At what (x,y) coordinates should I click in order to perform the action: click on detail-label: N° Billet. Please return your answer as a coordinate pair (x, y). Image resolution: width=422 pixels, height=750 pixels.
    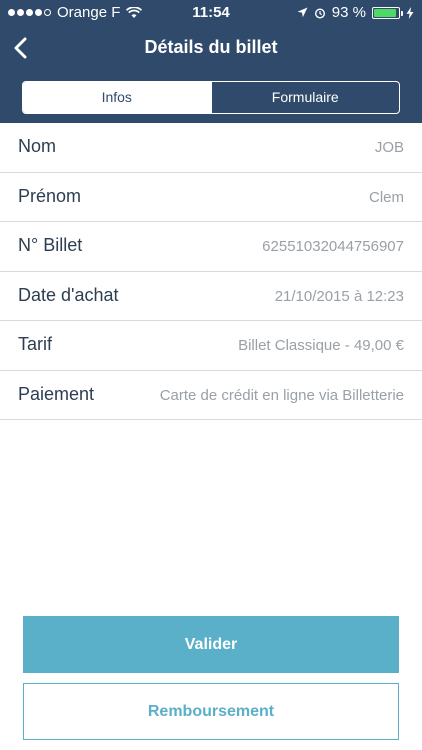
    Looking at the image, I should click on (50, 245).